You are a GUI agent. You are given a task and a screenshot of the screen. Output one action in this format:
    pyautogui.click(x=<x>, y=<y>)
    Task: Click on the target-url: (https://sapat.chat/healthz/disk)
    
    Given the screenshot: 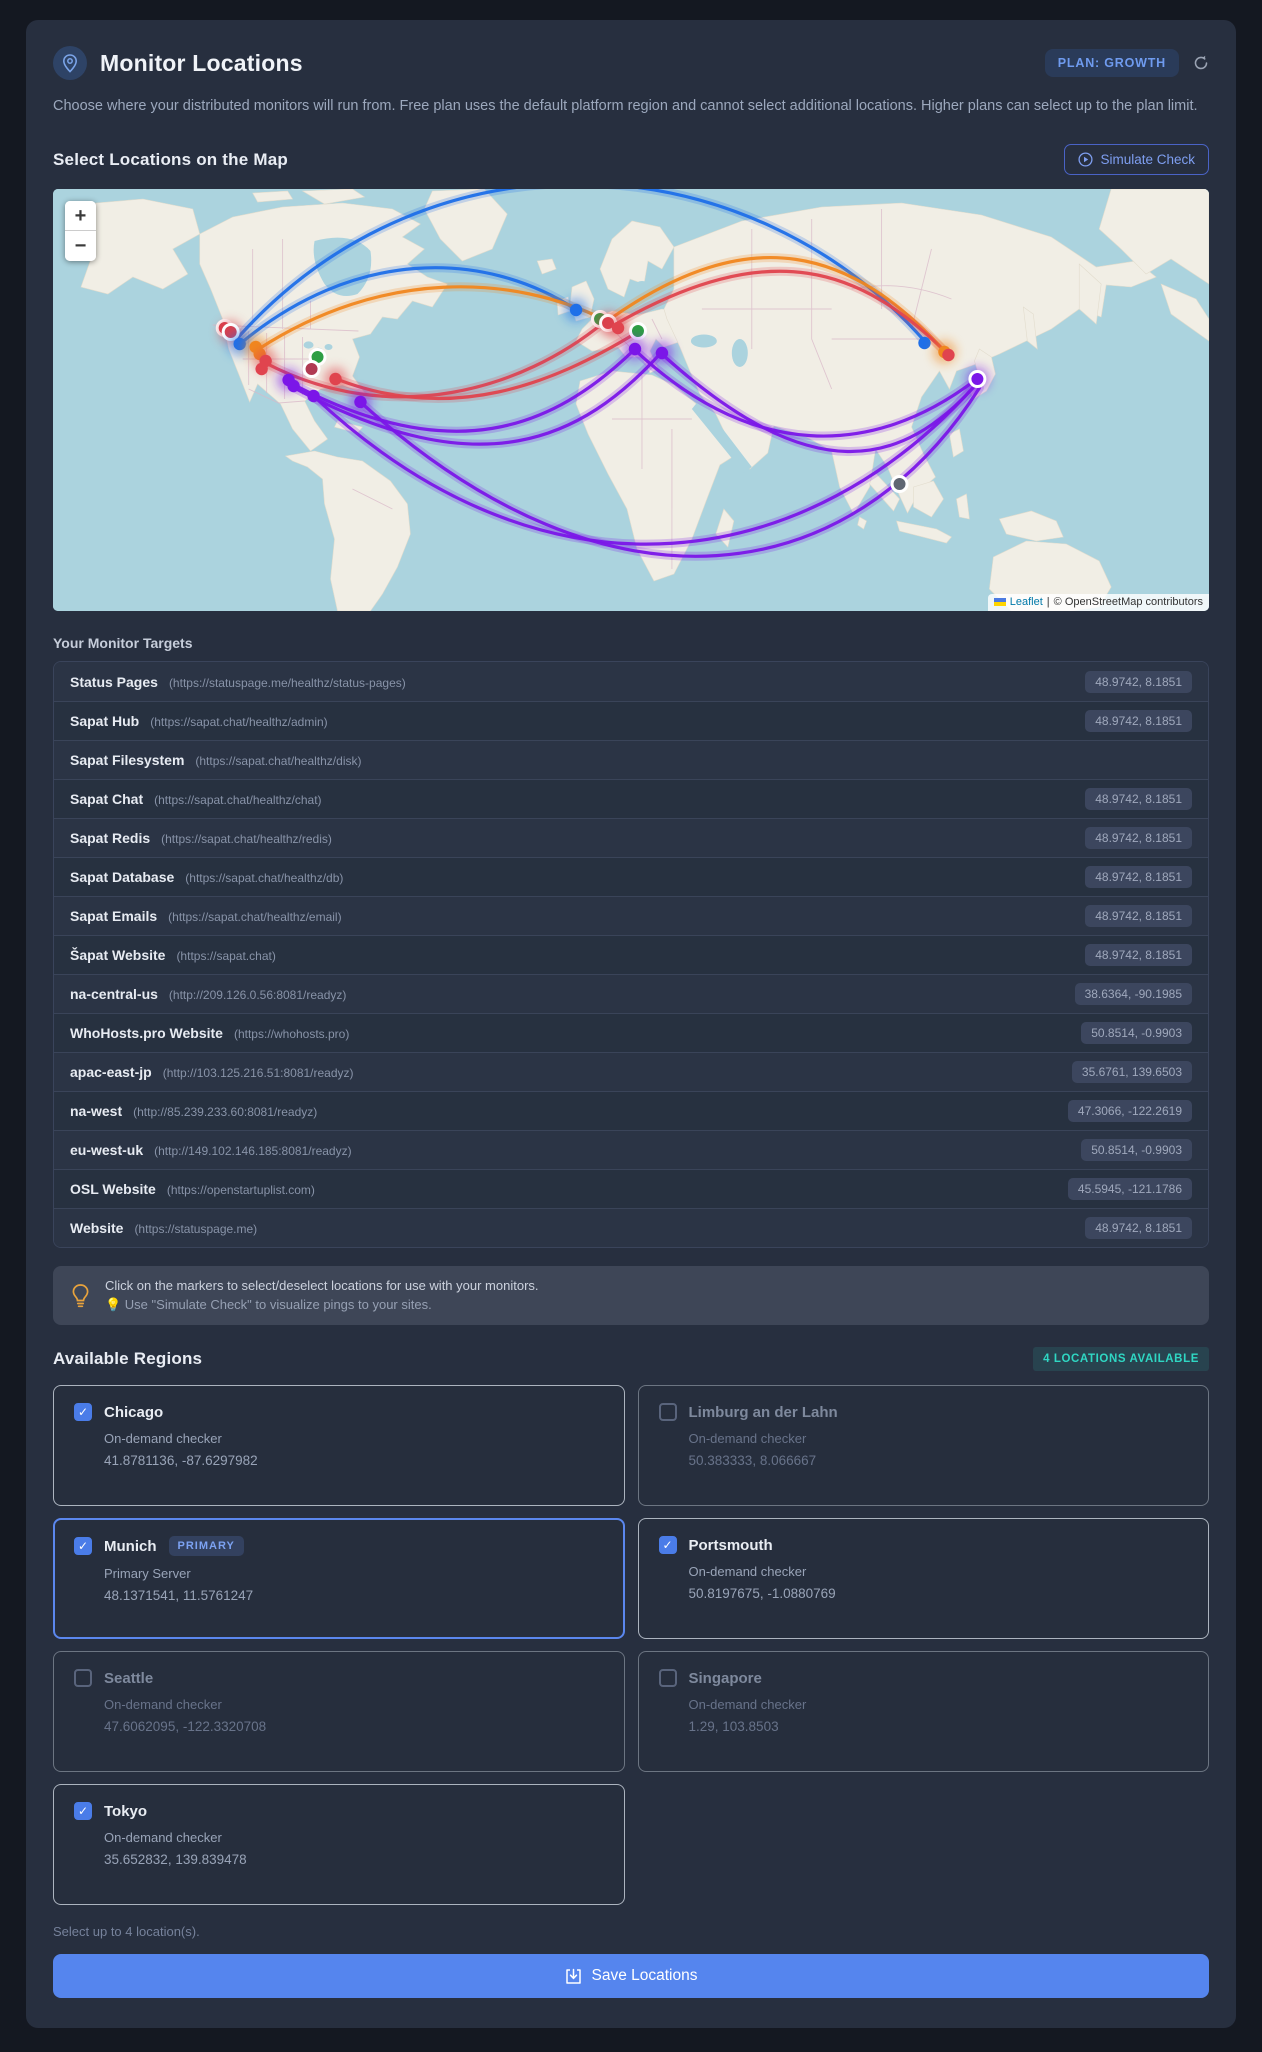 What is the action you would take?
    pyautogui.click(x=278, y=761)
    